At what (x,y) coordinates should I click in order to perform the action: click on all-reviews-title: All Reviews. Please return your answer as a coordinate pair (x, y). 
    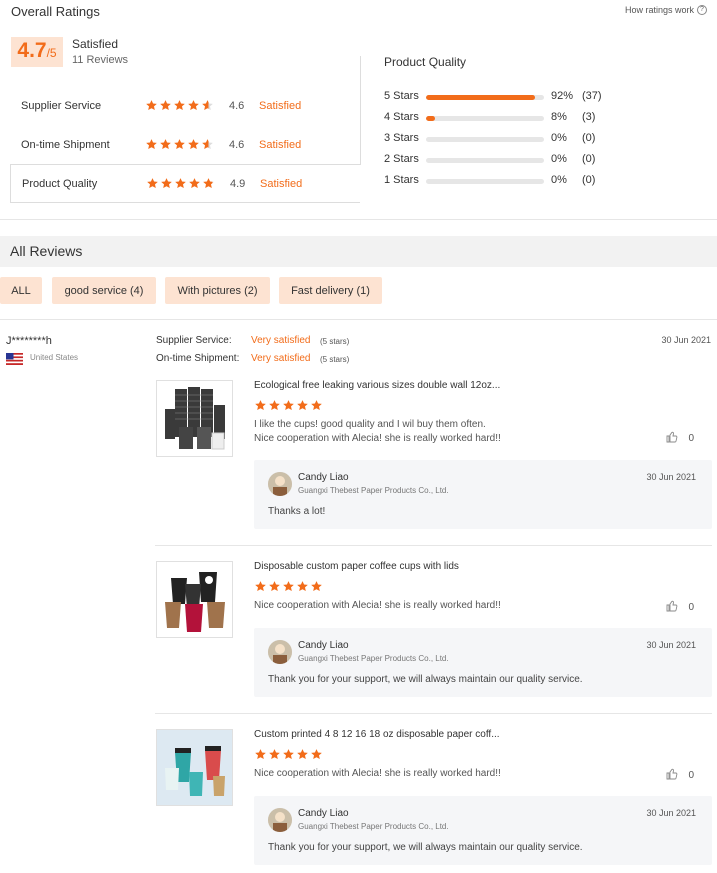
    Looking at the image, I should click on (46, 251).